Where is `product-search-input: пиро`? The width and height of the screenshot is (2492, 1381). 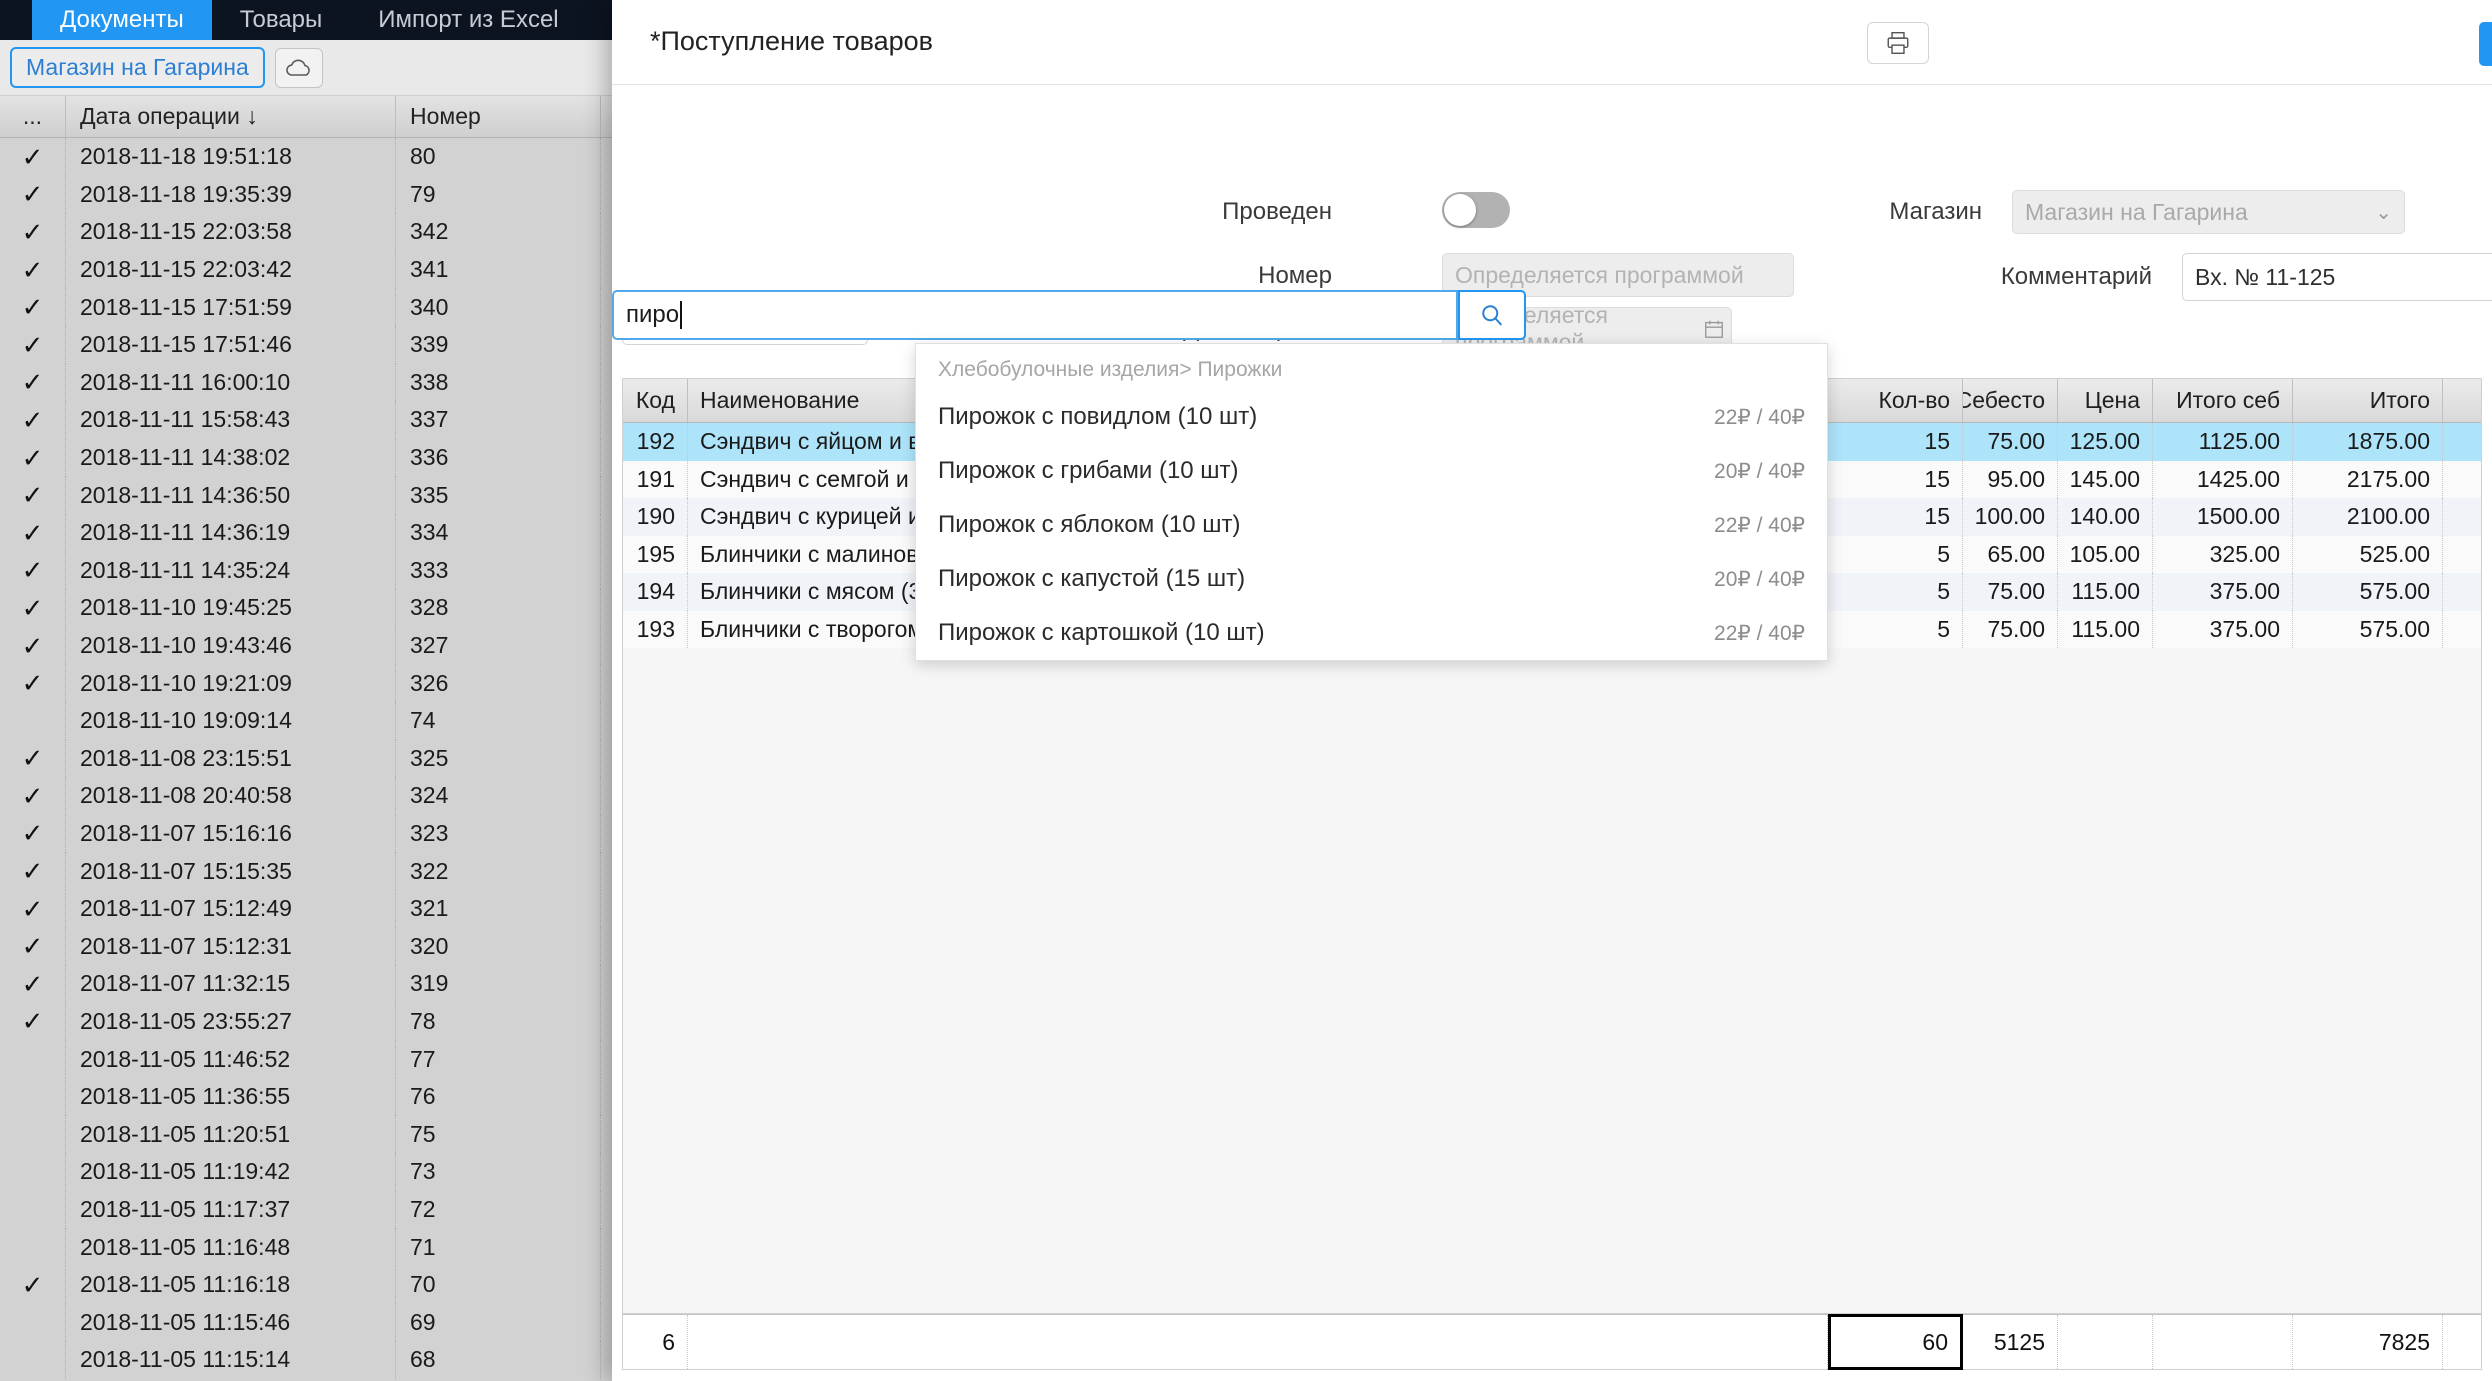 product-search-input: пиро is located at coordinates (1035, 315).